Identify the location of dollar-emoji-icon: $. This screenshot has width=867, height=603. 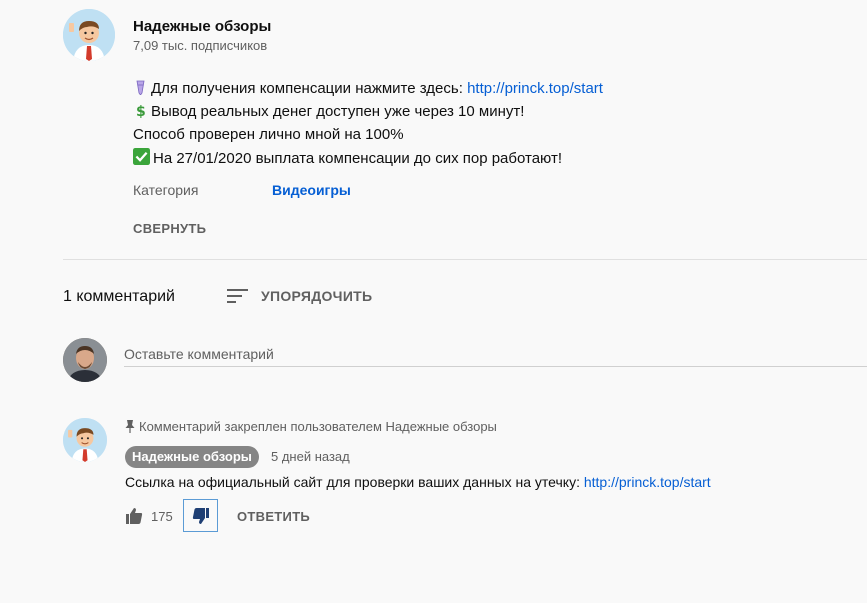
(141, 111).